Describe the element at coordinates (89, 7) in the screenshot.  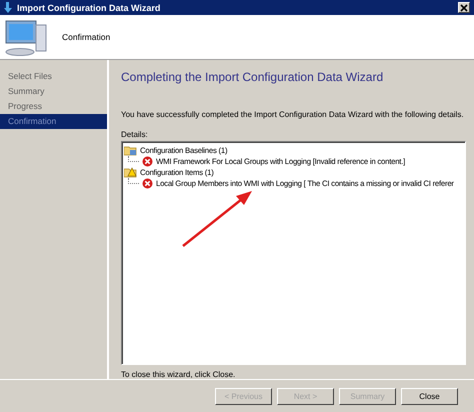
I see `window-title: Import Configuration Data Wizard` at that location.